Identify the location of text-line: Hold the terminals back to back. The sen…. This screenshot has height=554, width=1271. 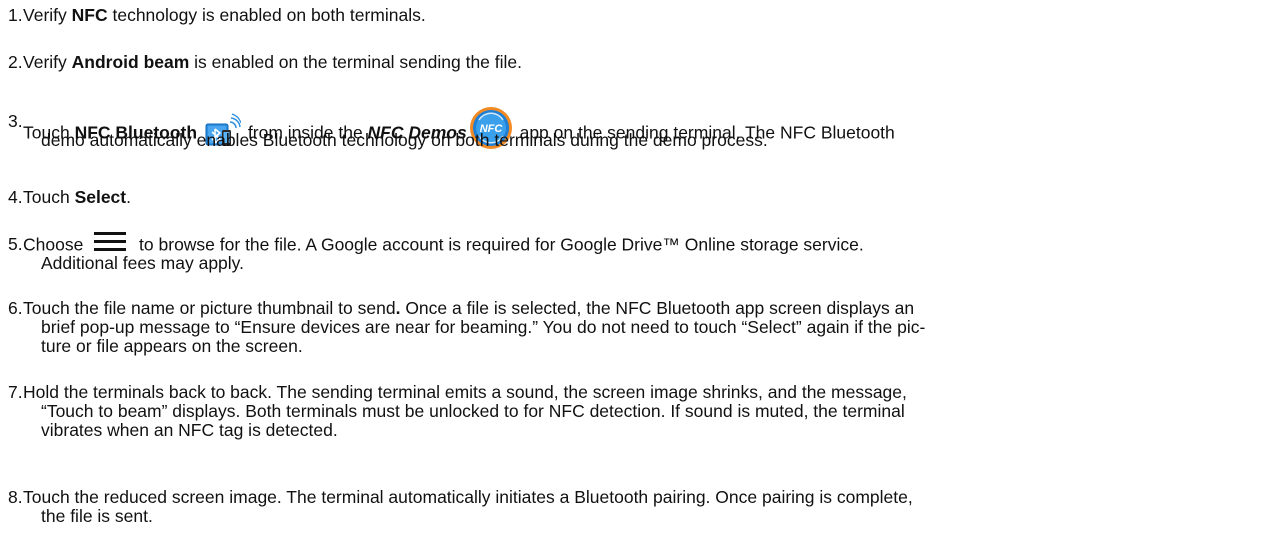
(465, 392).